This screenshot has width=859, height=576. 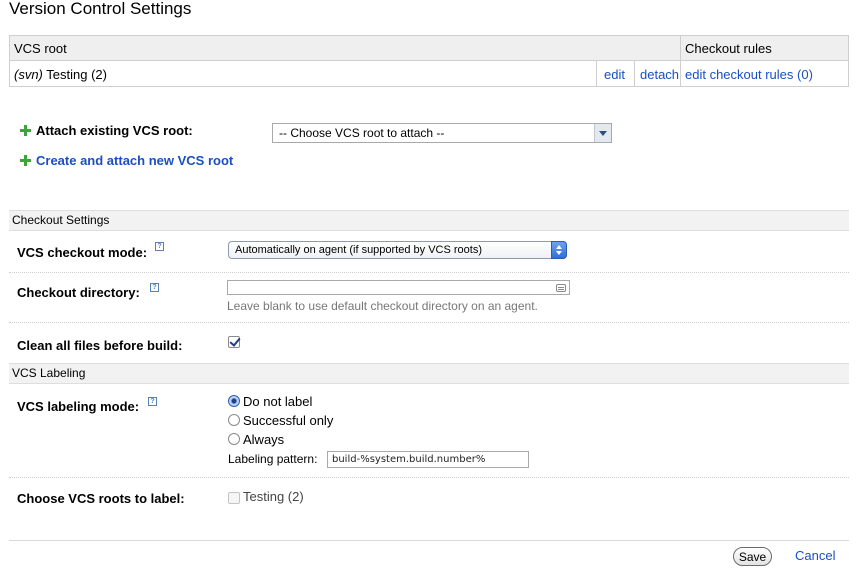 What do you see at coordinates (362, 133) in the screenshot?
I see `attach-select-value: -- Choose VCS root to attach --` at bounding box center [362, 133].